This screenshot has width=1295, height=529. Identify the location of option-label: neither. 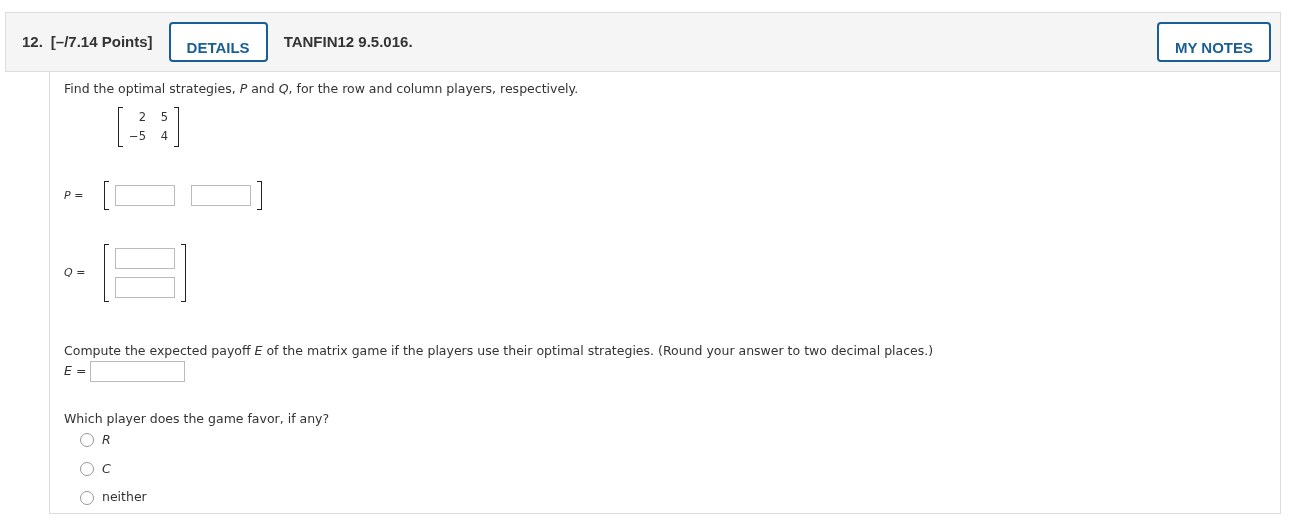
(124, 497).